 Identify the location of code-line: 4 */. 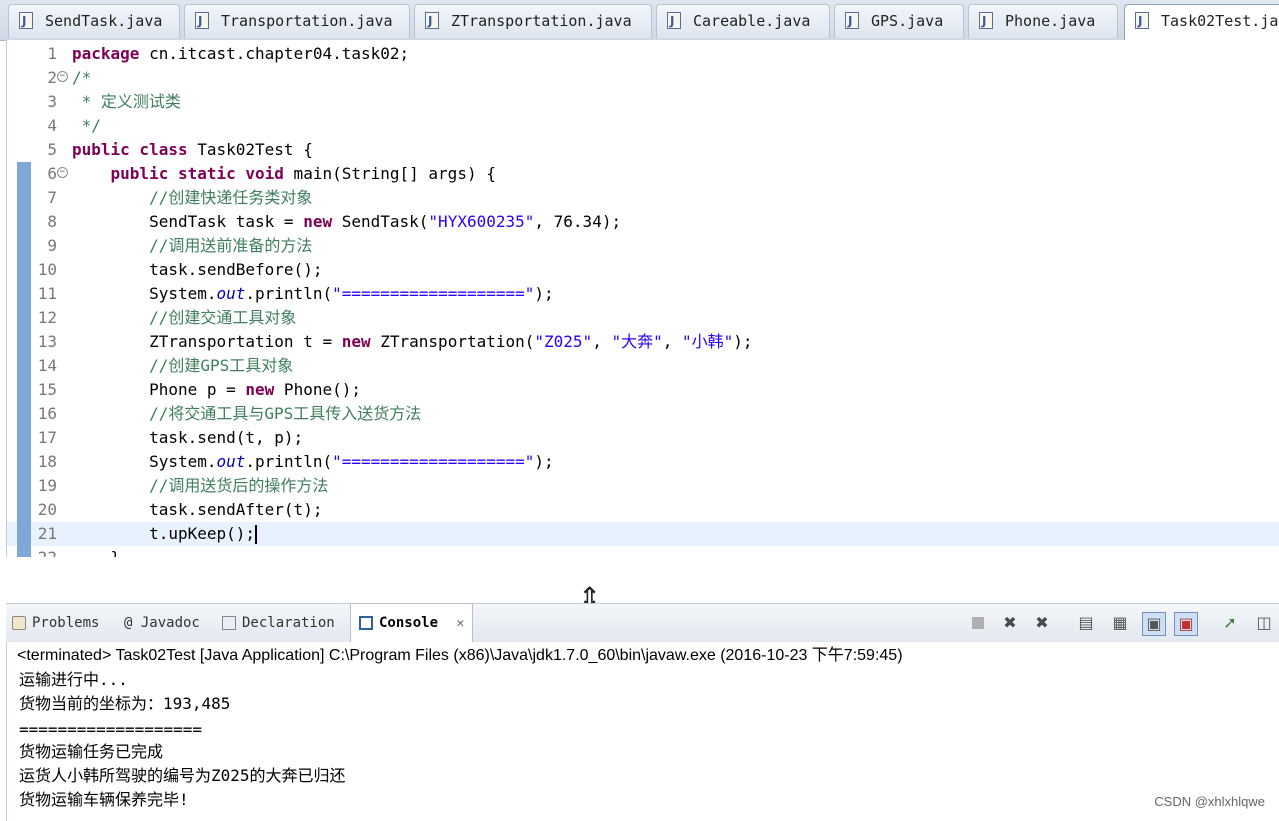
(643, 126).